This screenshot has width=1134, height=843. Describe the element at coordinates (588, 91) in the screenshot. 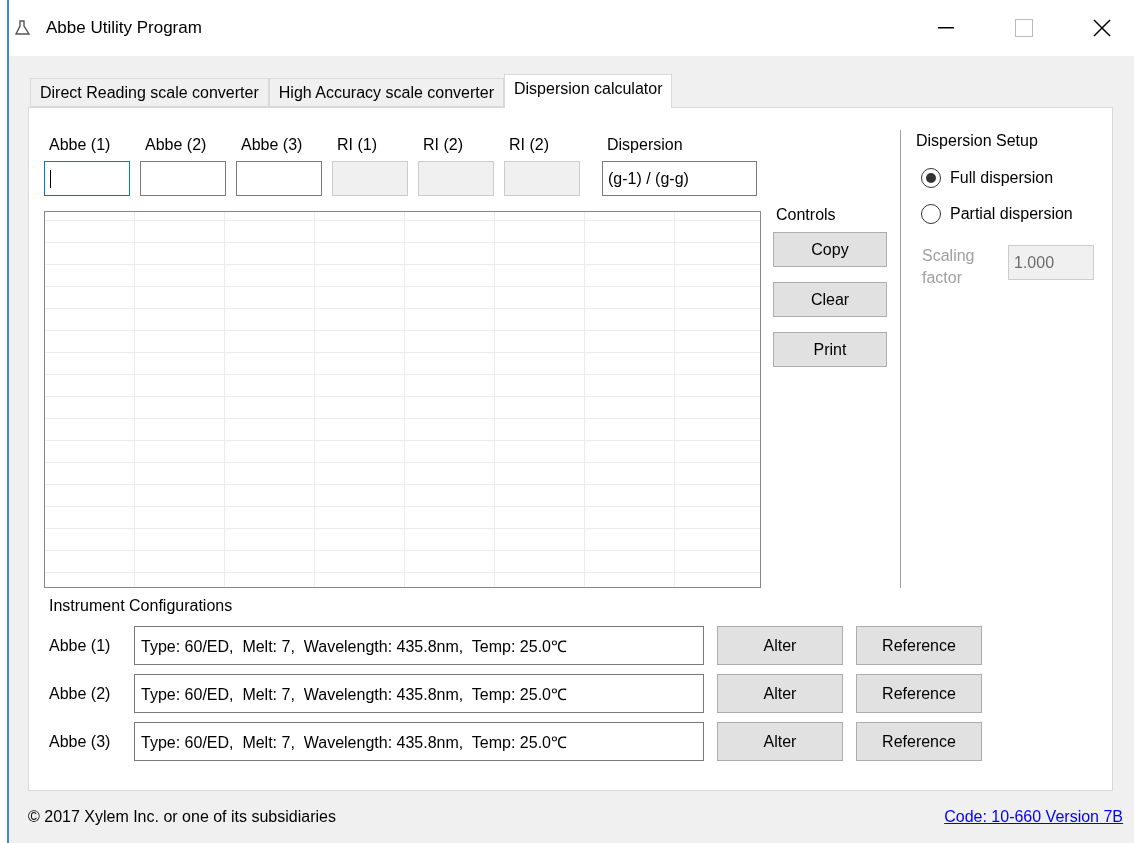

I see `tab: Dispersion calculator` at that location.